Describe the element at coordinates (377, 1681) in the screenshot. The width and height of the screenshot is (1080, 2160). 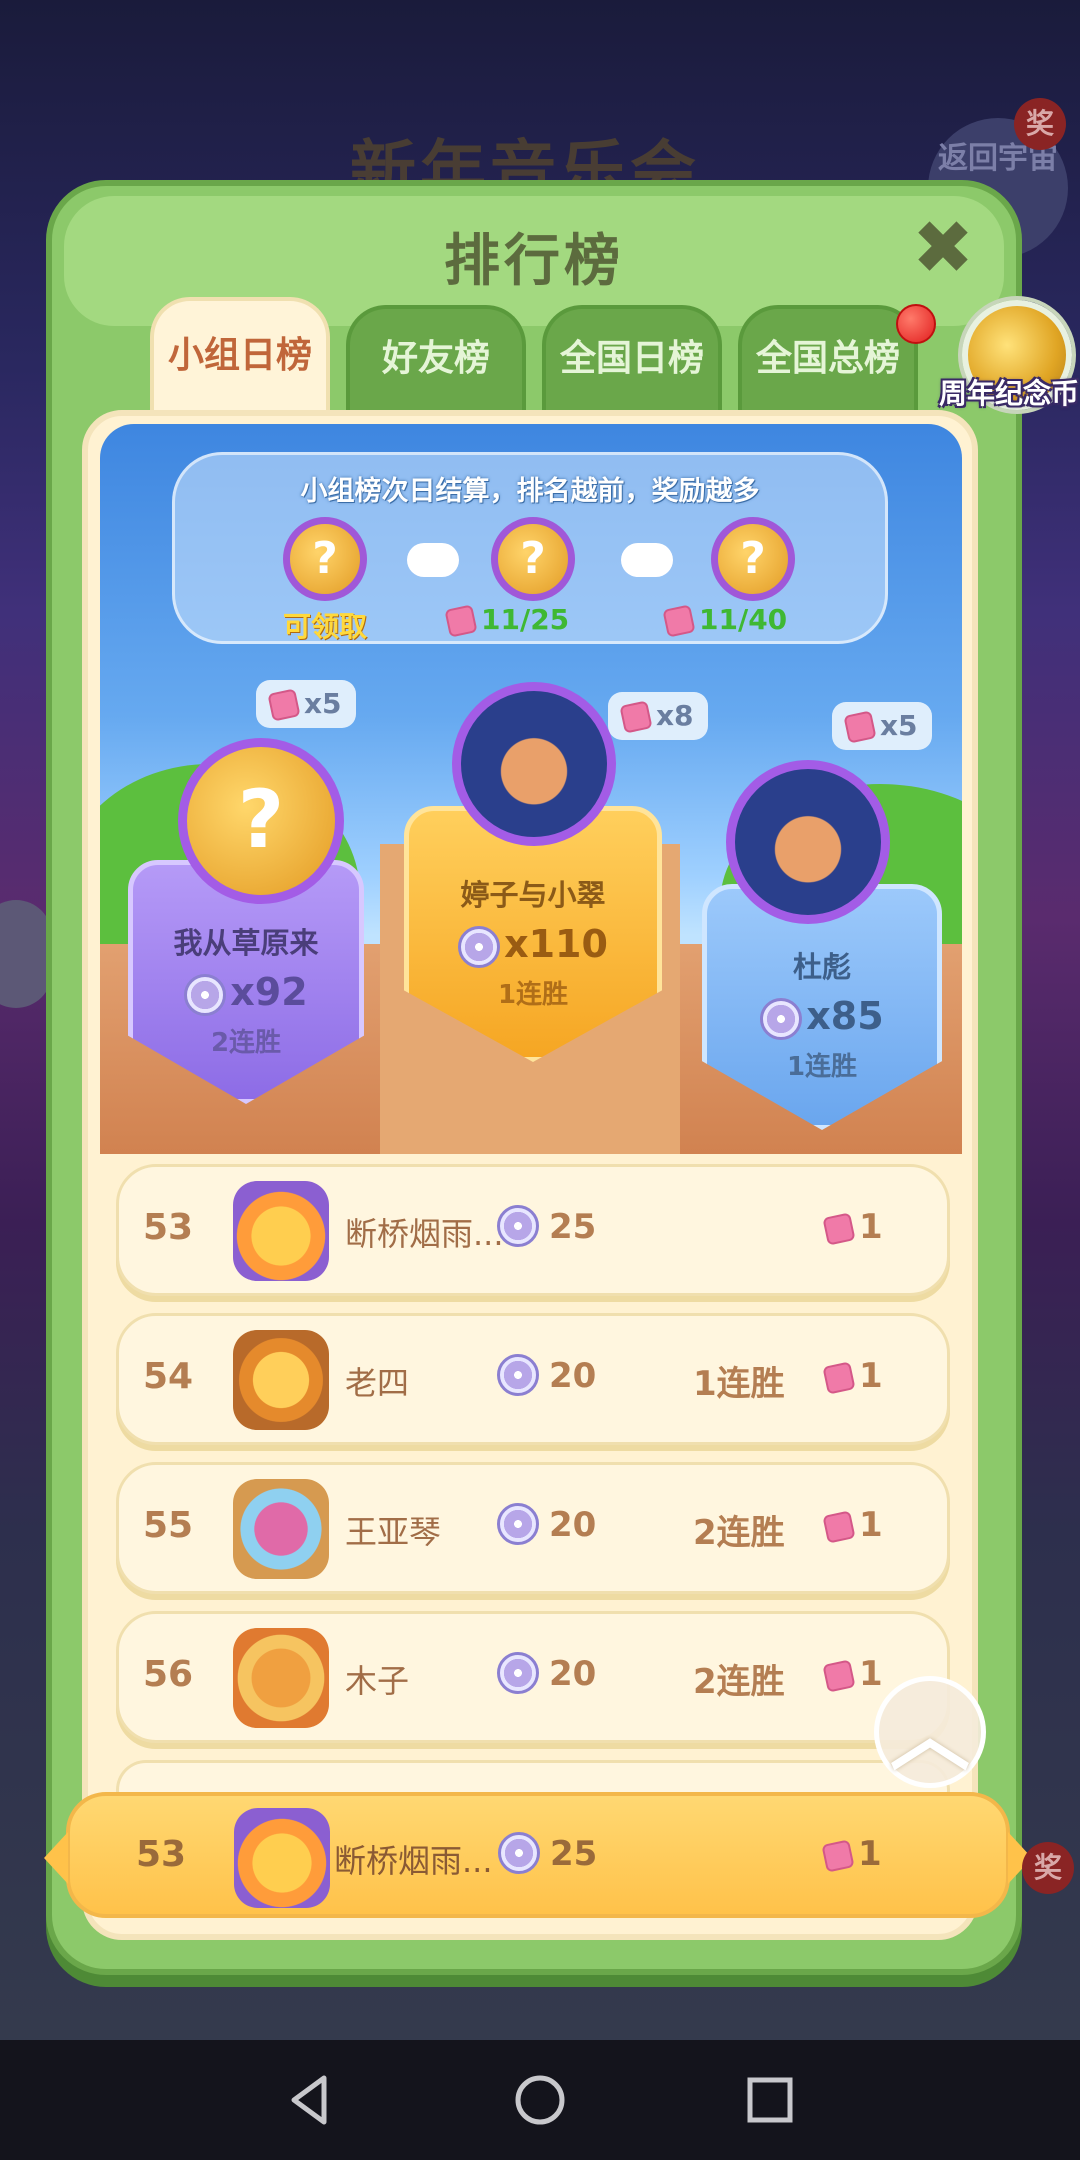
I see `row-name: 木子` at that location.